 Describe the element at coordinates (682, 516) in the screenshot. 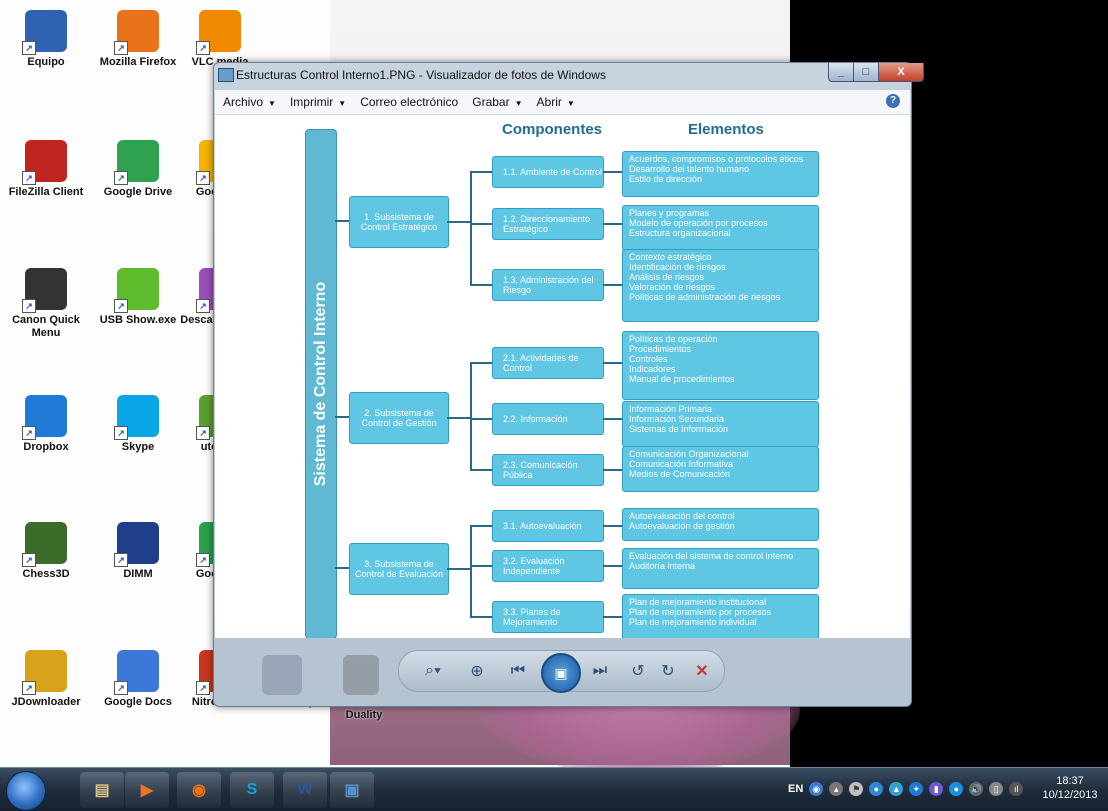

I see `element-item: Autoevaluación del control` at that location.